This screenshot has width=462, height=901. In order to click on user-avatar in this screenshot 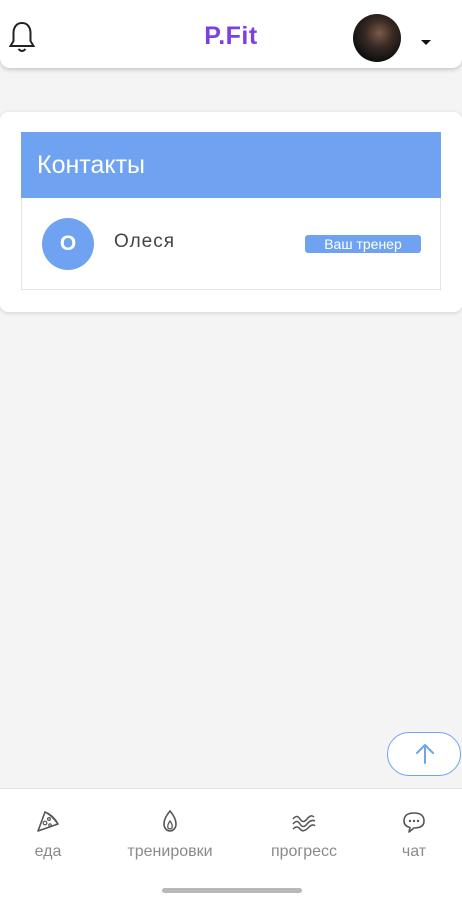, I will do `click(377, 38)`.